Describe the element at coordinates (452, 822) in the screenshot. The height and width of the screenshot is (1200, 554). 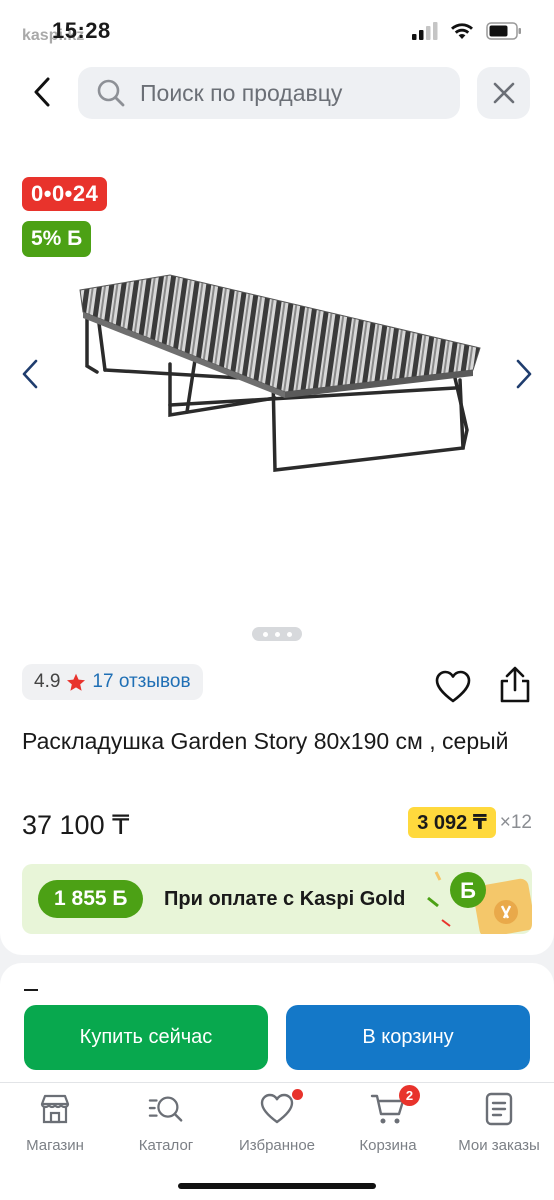
I see `installment-amount: 3 092 ₸` at that location.